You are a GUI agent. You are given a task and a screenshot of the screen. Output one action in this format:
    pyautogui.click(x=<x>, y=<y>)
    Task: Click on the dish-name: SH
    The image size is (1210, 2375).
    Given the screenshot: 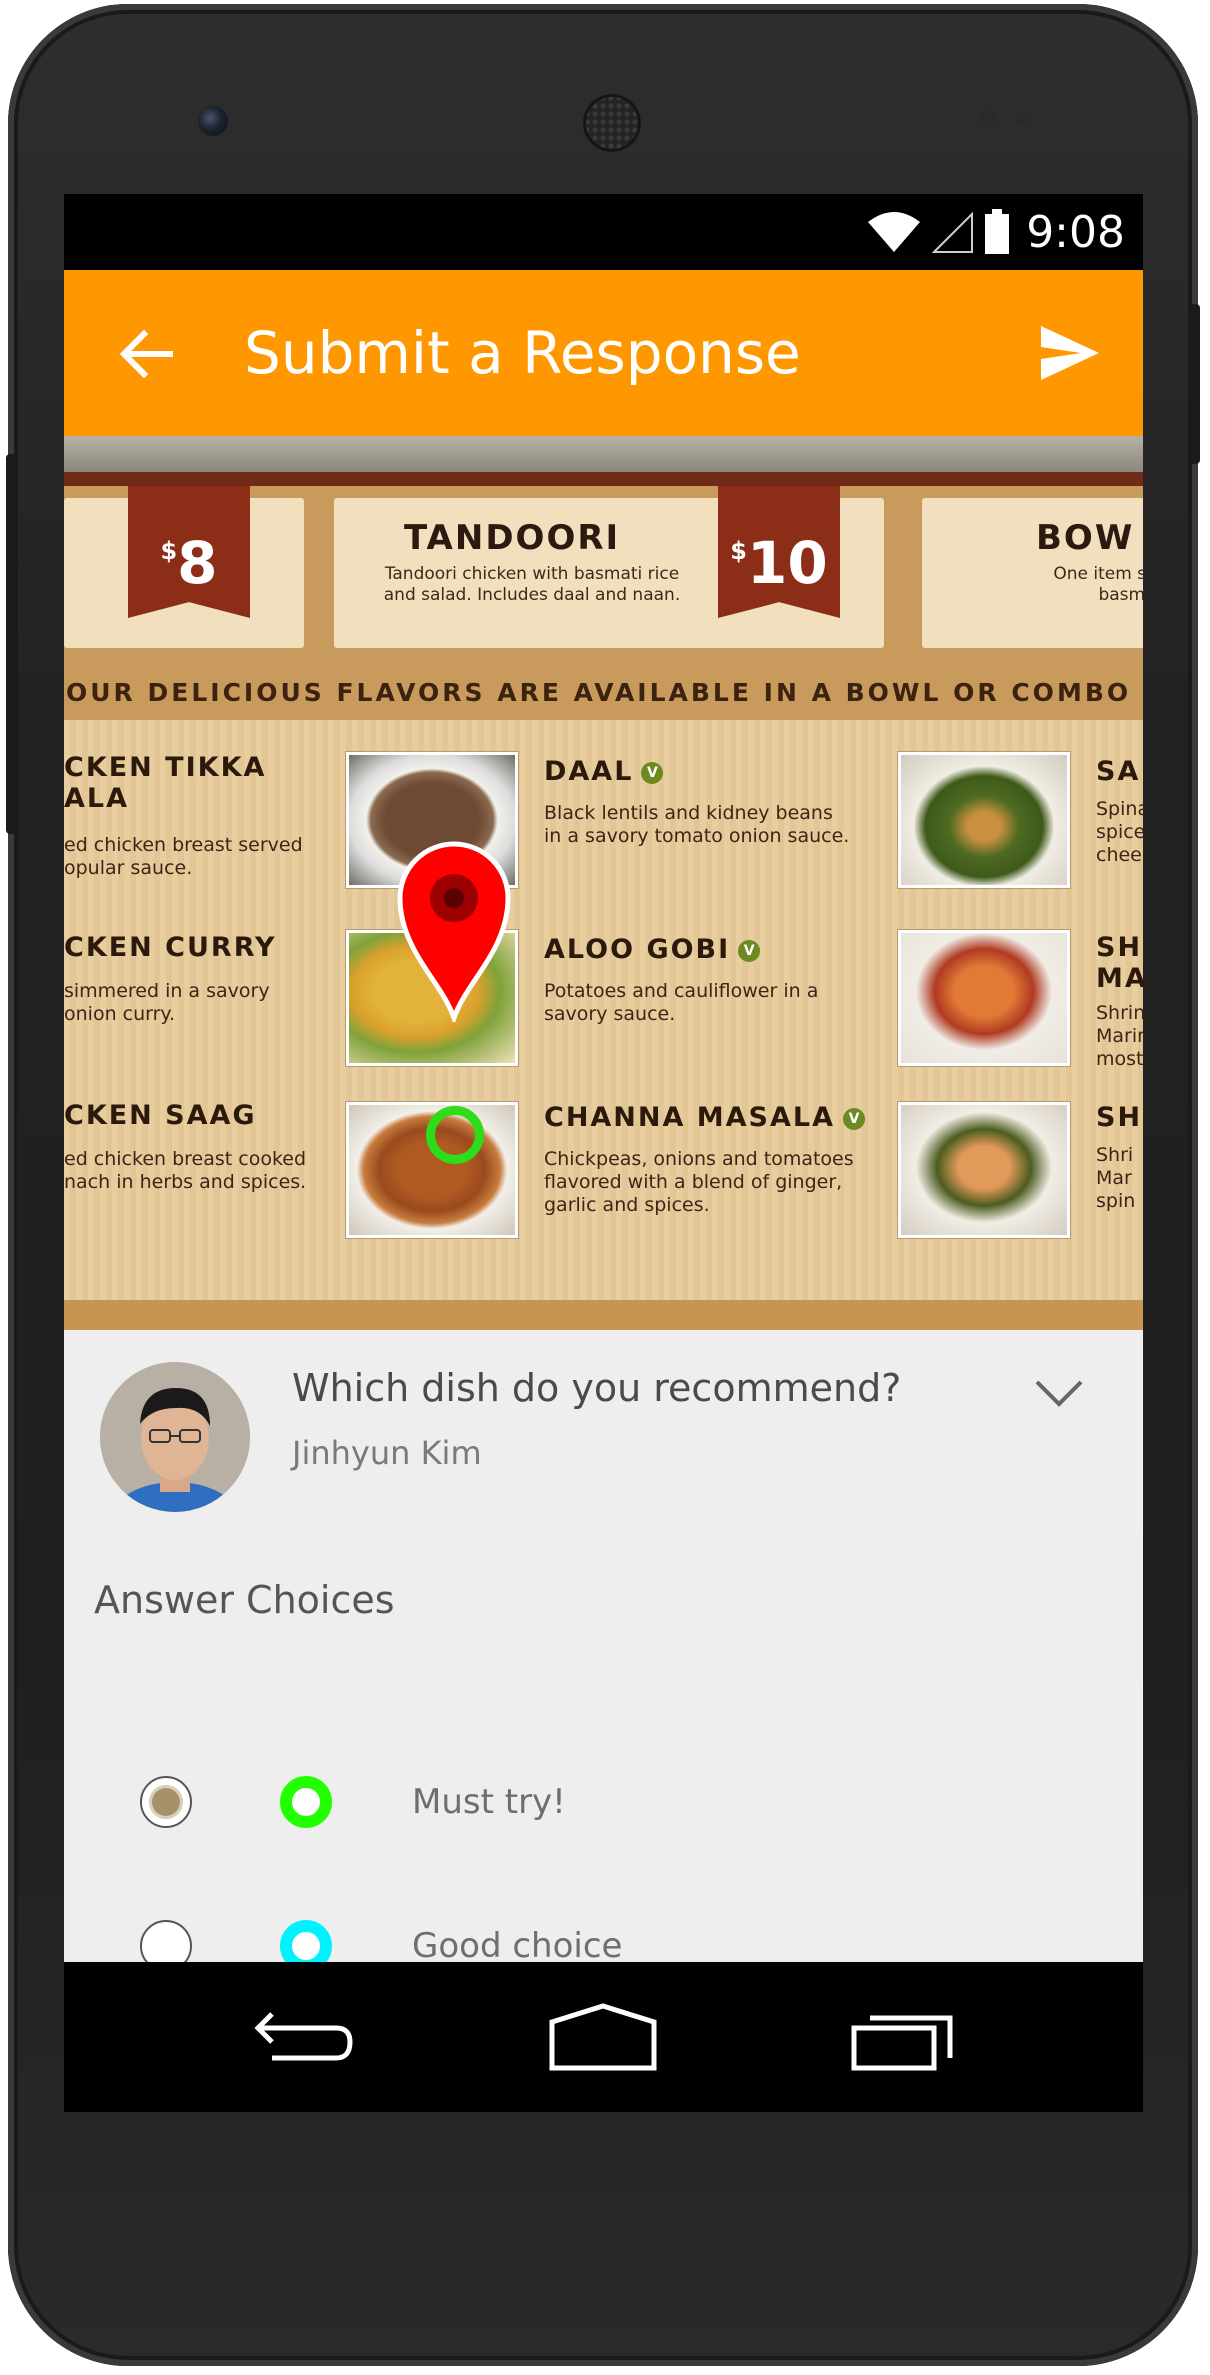 What is the action you would take?
    pyautogui.click(x=1119, y=1117)
    